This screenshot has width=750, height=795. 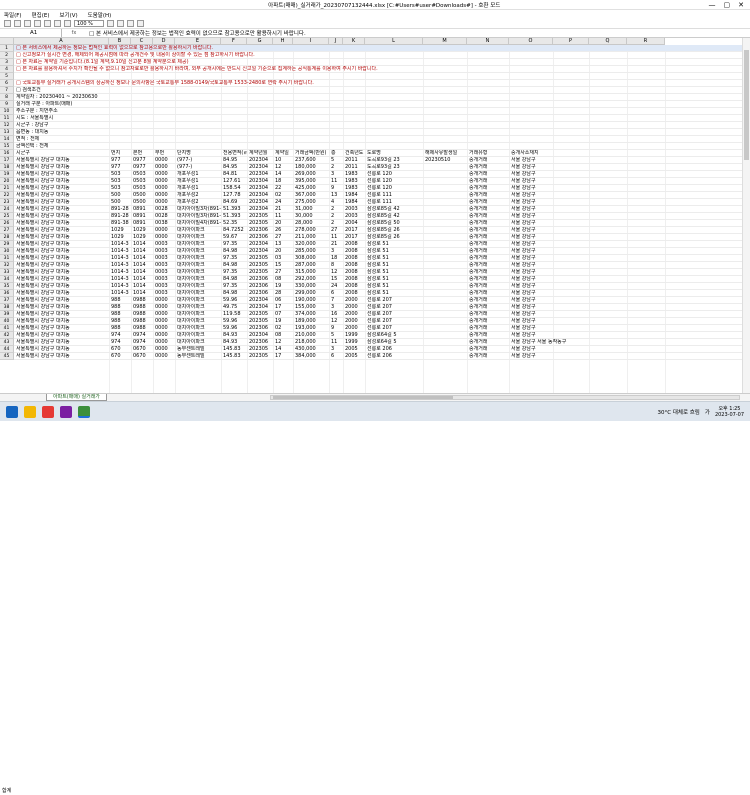 What do you see at coordinates (646, 41) in the screenshot?
I see `column-header: R` at bounding box center [646, 41].